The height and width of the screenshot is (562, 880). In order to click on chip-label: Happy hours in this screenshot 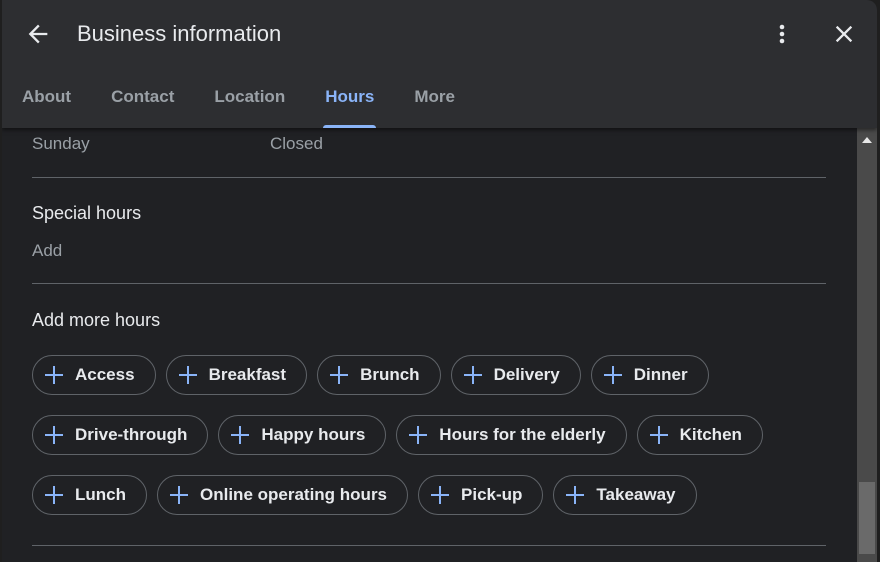, I will do `click(313, 434)`.